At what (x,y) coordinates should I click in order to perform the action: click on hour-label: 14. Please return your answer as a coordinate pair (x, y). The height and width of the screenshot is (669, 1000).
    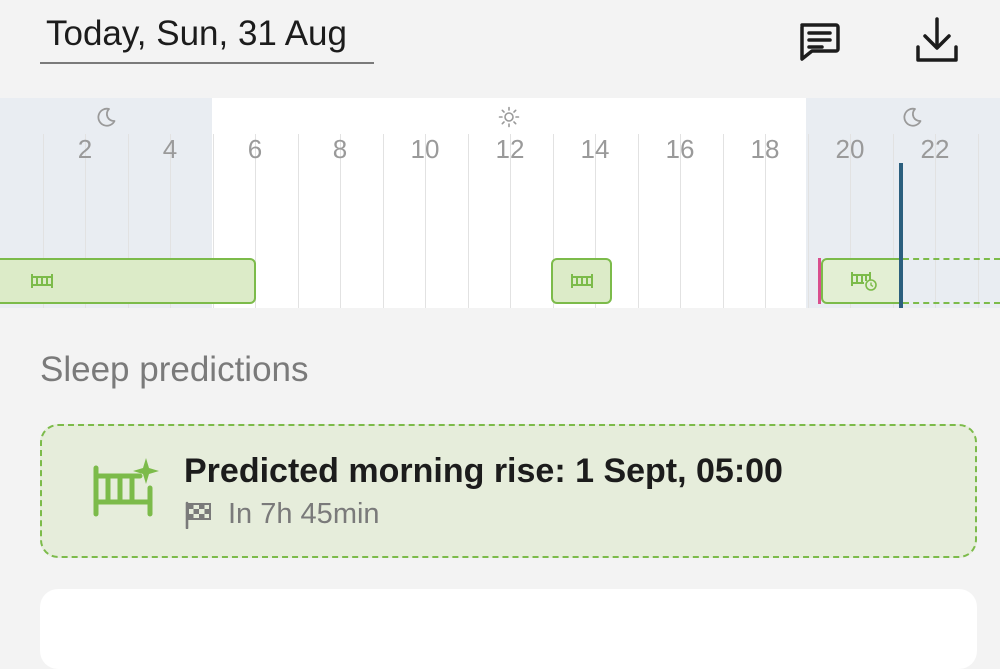
    Looking at the image, I should click on (595, 149).